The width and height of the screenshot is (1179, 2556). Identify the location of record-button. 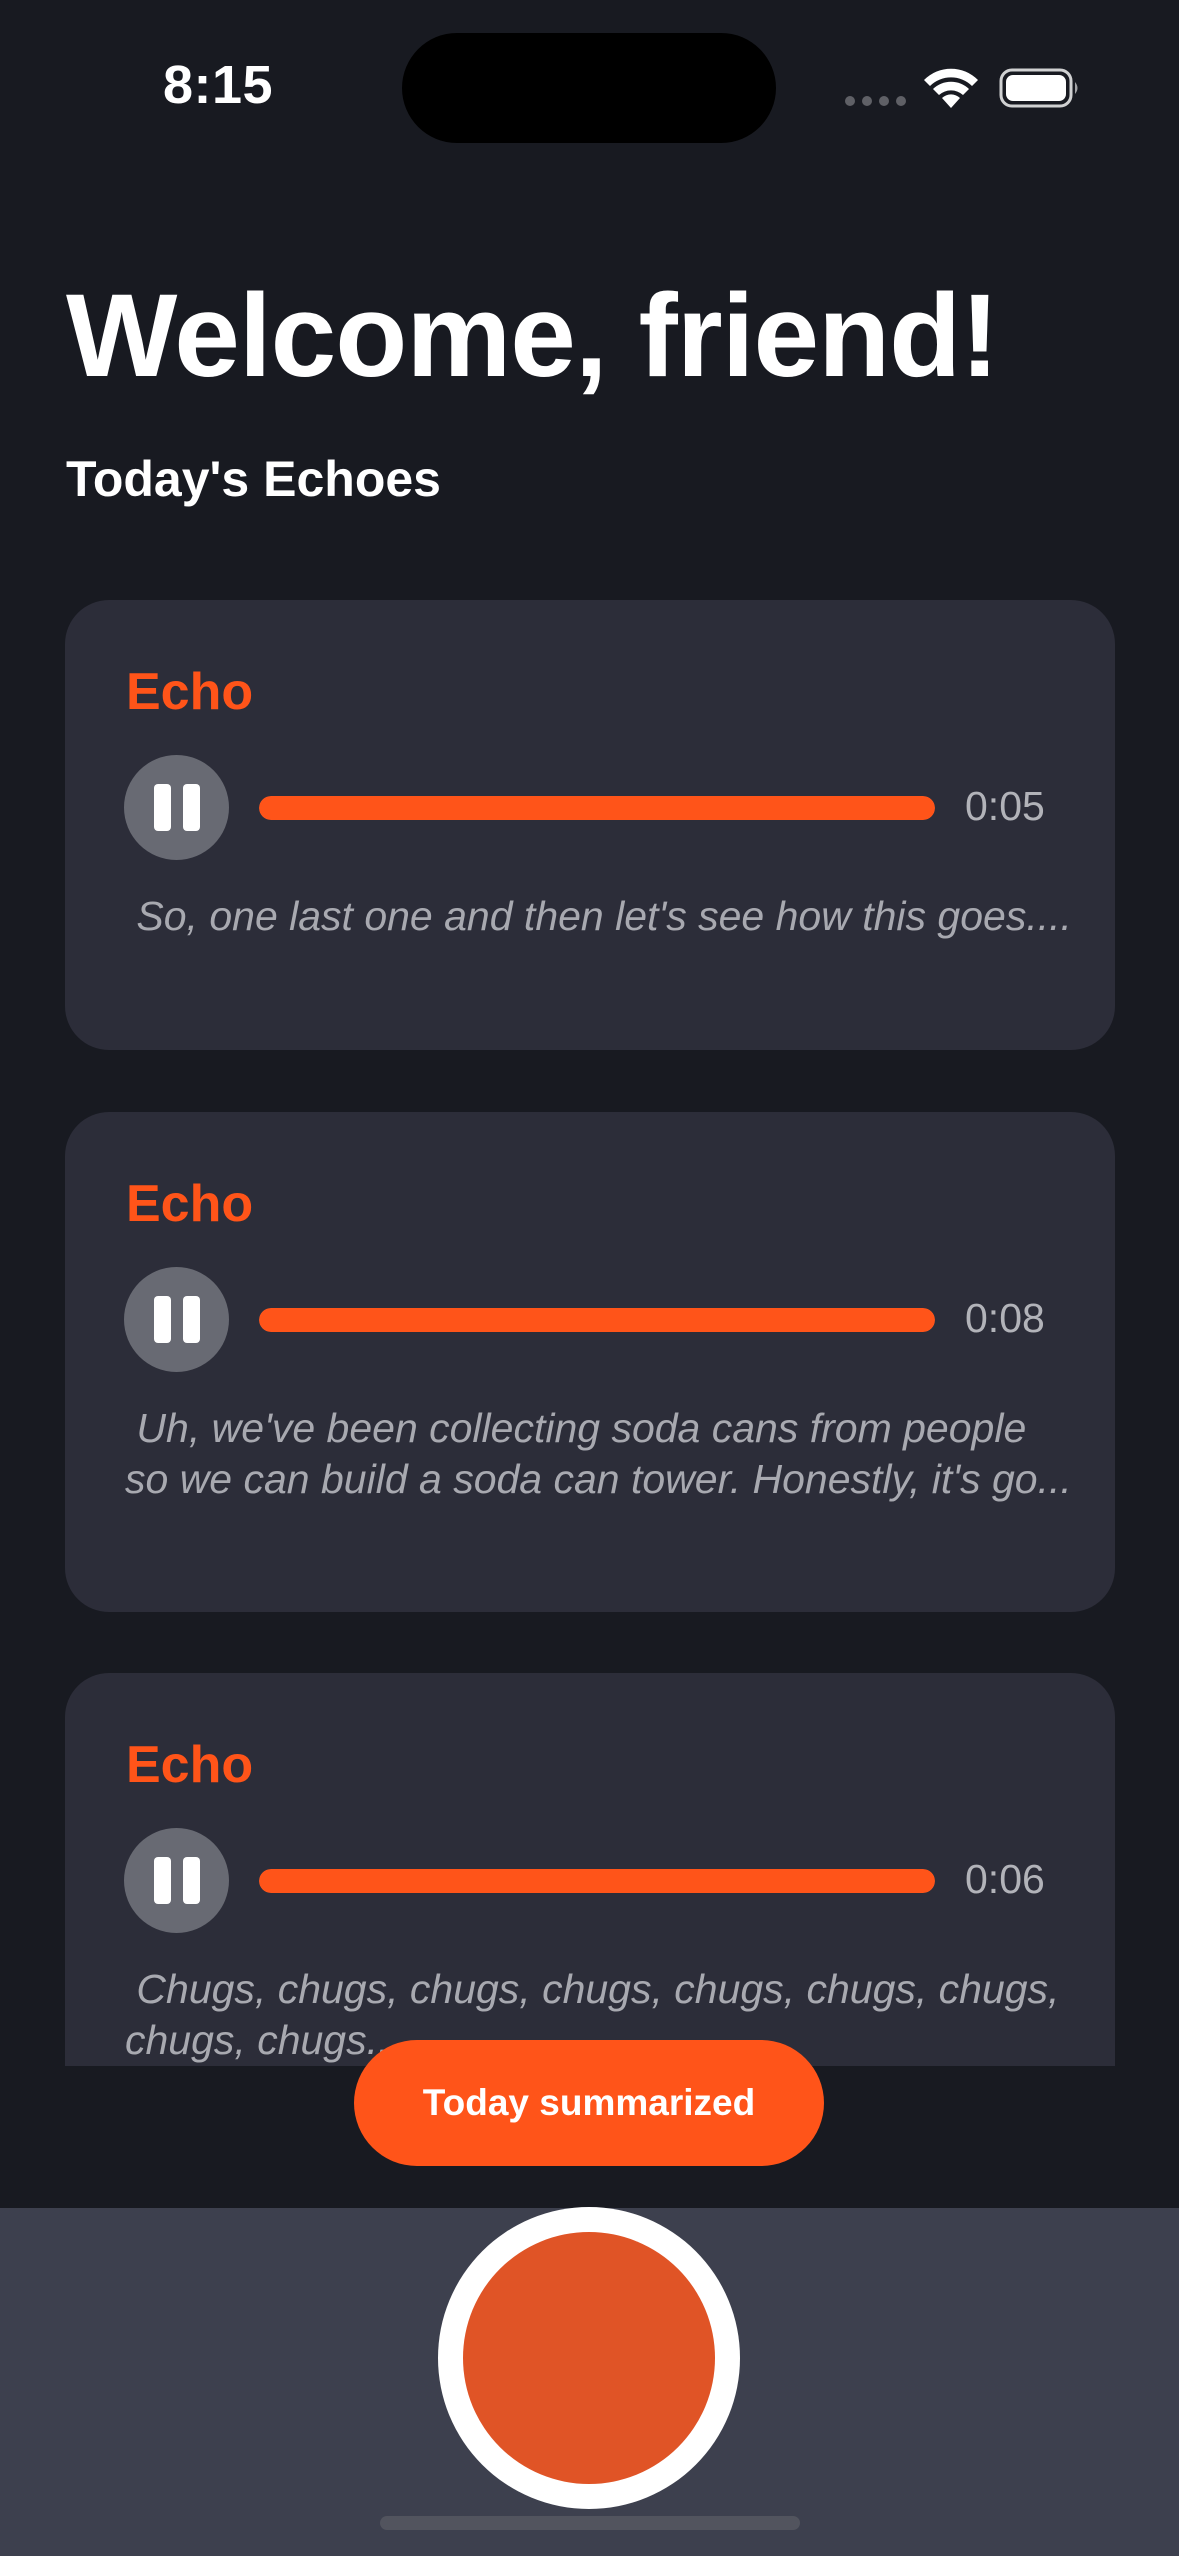
(589, 2358).